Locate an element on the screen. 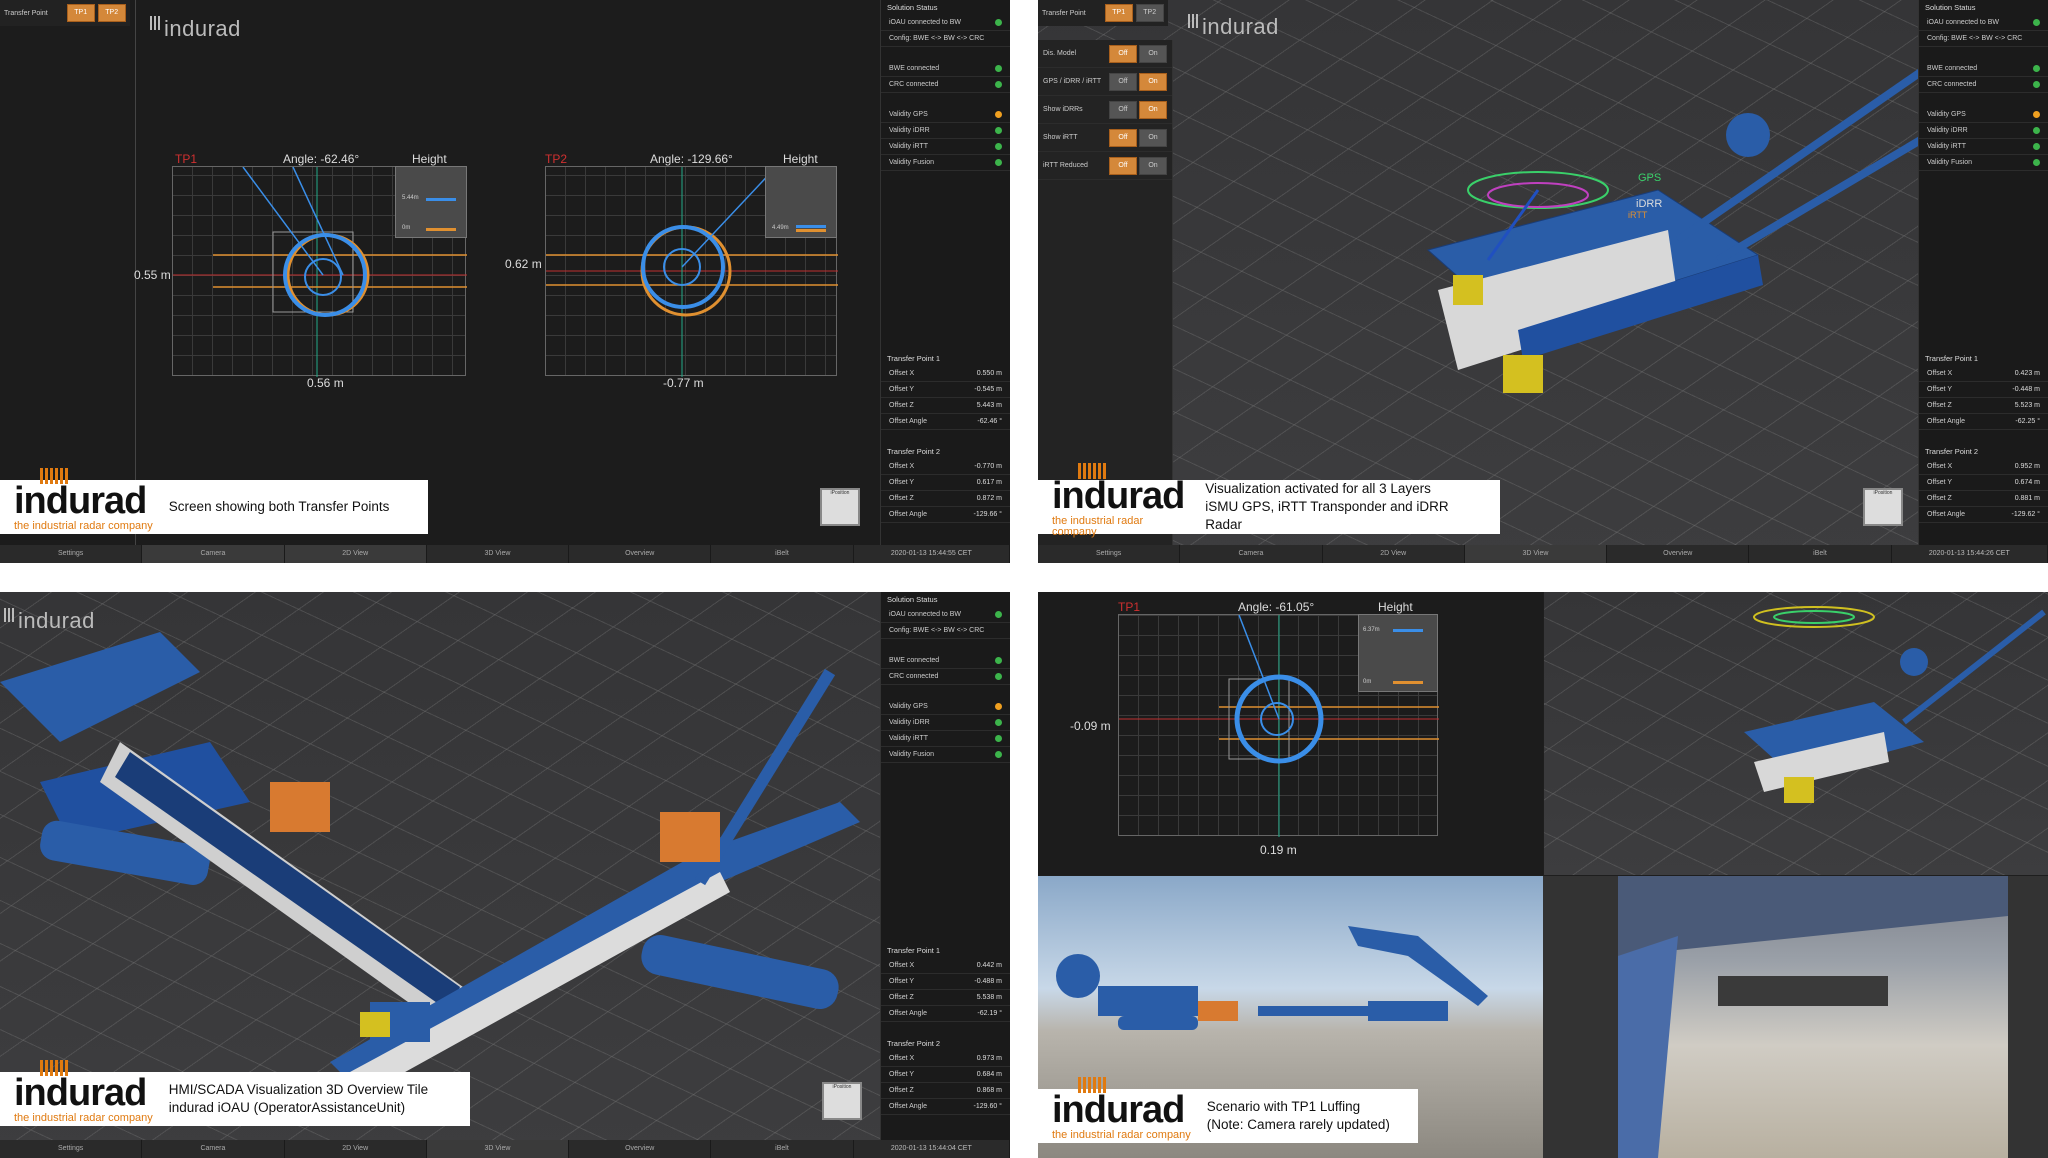 This screenshot has height=1158, width=2048. timestamp: 2020-01-13 15:44:04 CET is located at coordinates (932, 1149).